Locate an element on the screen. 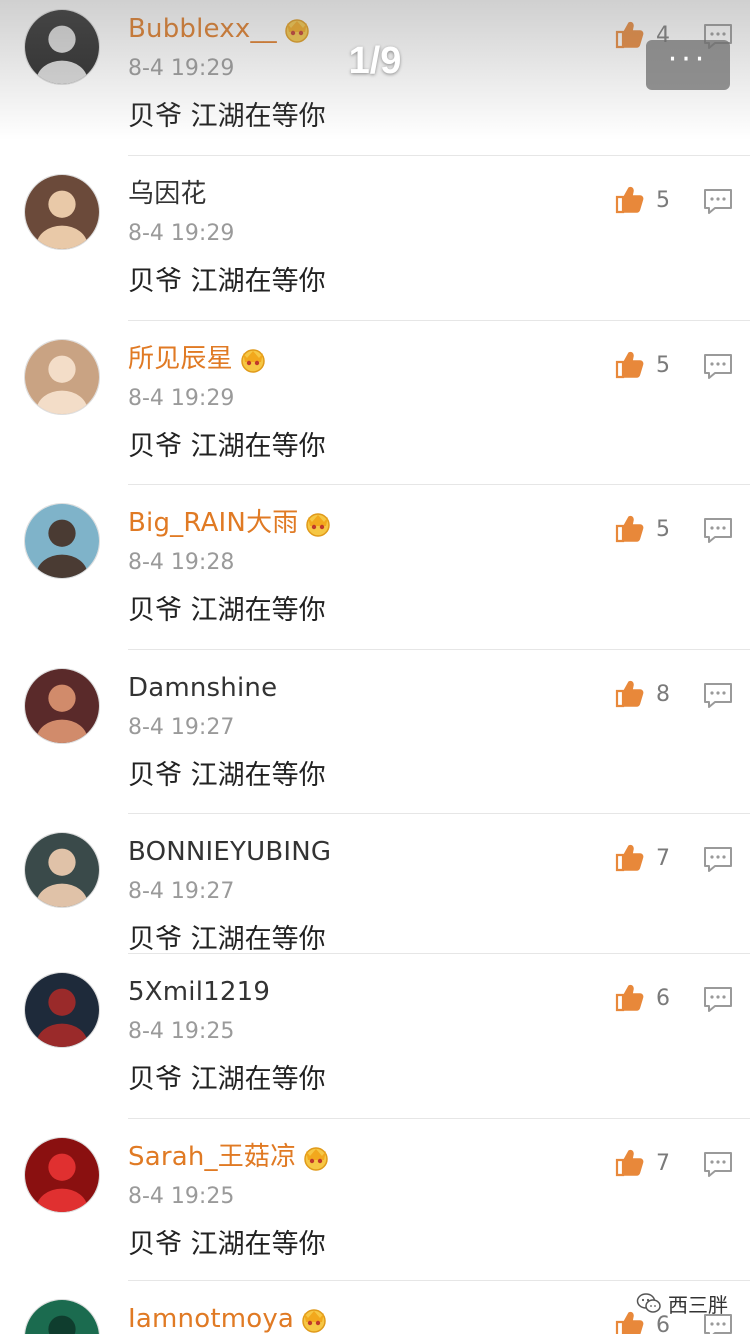  like-button: 6 is located at coordinates (650, 999).